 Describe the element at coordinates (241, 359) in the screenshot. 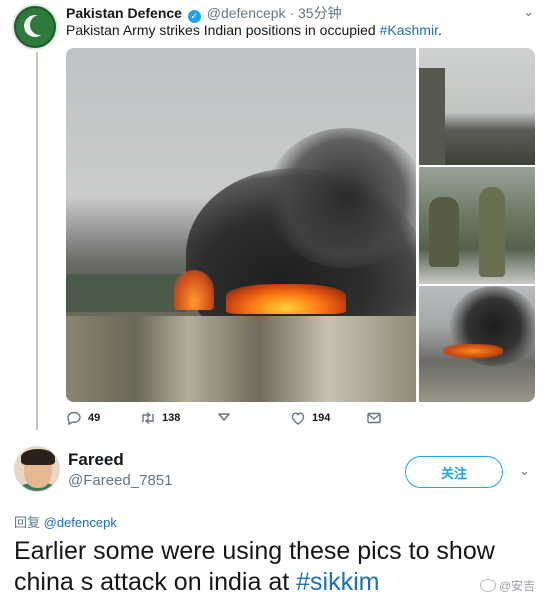

I see `rocks` at that location.